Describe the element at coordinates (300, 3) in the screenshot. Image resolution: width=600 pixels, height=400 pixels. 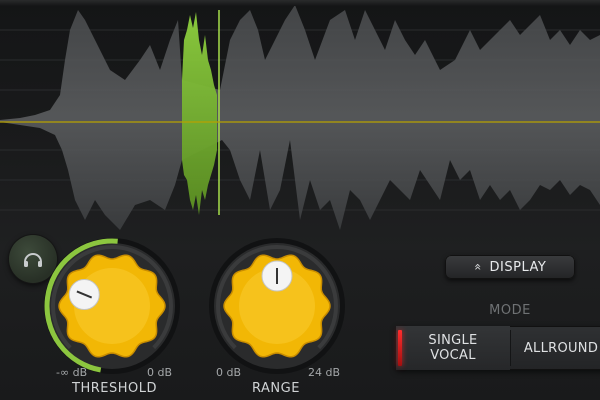
I see `display-top-edge` at that location.